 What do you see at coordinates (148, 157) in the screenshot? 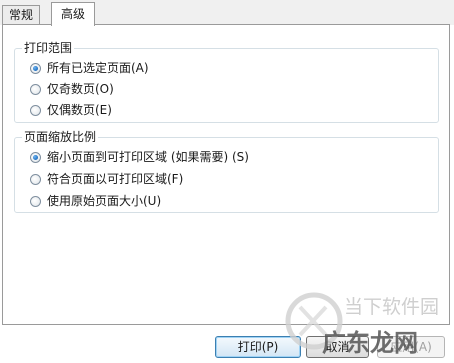
I see `radio-label: 缩小页面到可打印区域 (如果需要) (S)` at bounding box center [148, 157].